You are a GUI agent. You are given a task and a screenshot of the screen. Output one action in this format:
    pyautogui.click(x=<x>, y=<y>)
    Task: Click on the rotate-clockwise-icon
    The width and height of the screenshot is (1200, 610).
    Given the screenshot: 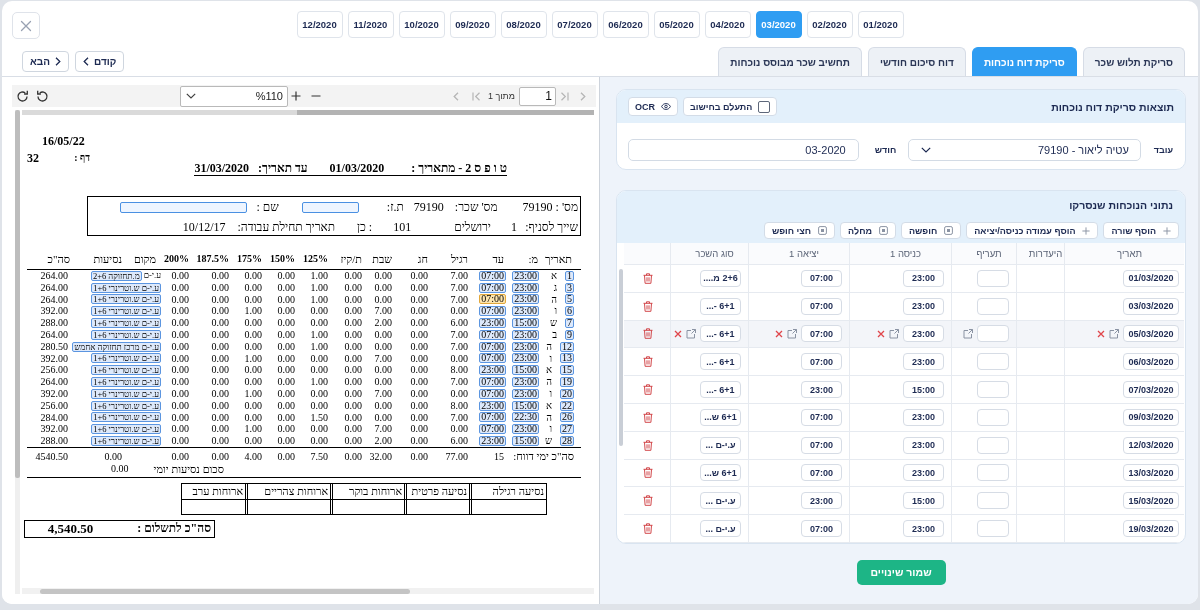 What is the action you would take?
    pyautogui.click(x=22, y=96)
    